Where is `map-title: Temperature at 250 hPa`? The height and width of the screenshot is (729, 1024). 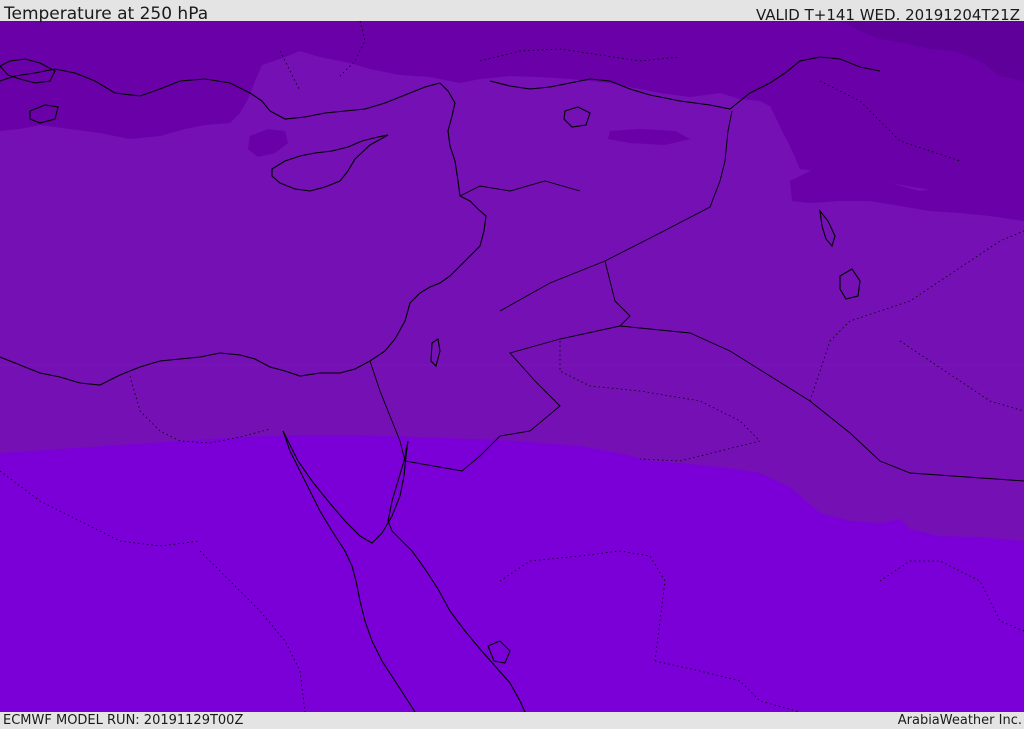
map-title: Temperature at 250 hPa is located at coordinates (106, 14).